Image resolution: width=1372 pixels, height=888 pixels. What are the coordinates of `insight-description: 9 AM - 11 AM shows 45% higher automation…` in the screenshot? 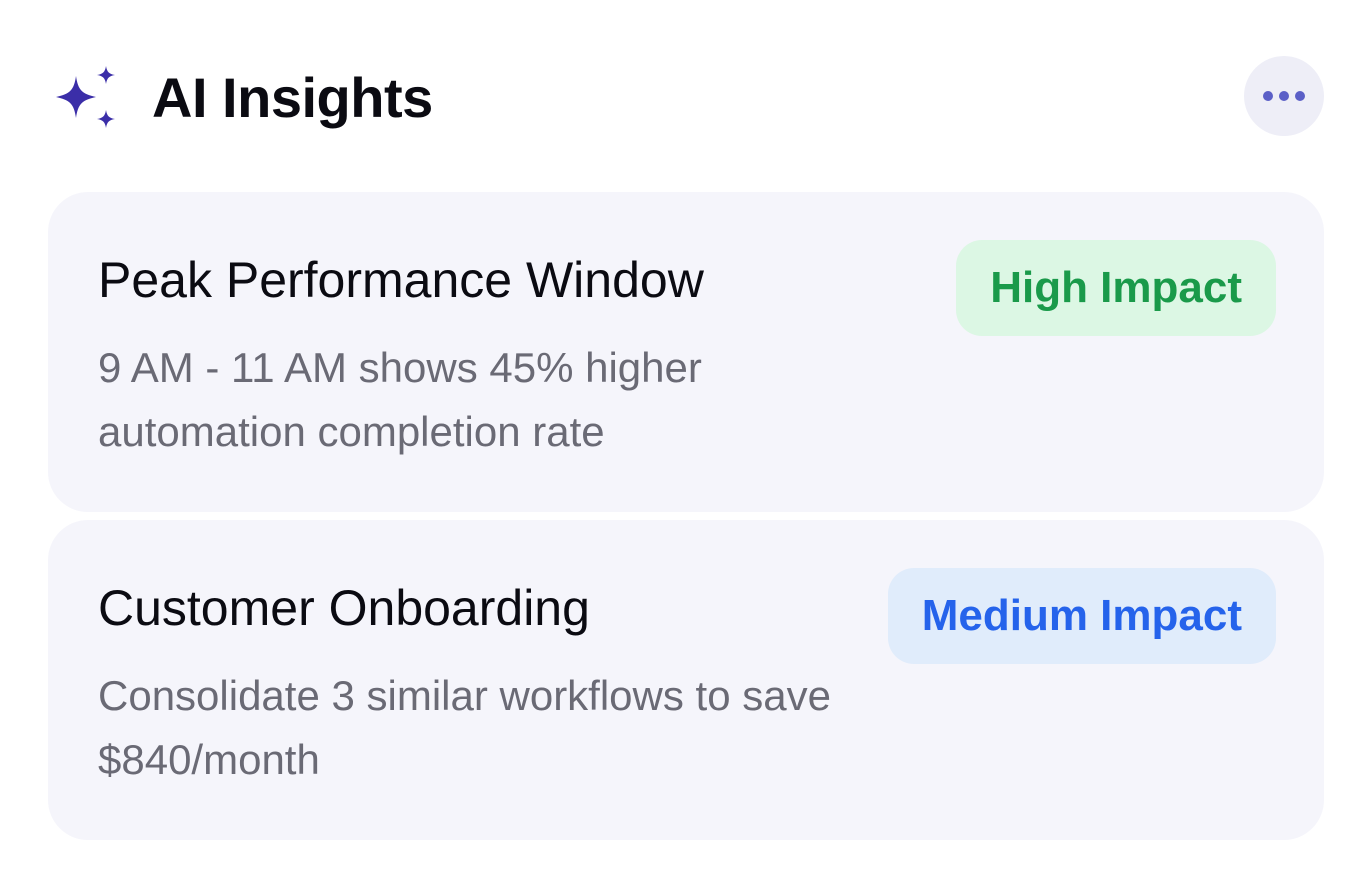 It's located at (400, 399).